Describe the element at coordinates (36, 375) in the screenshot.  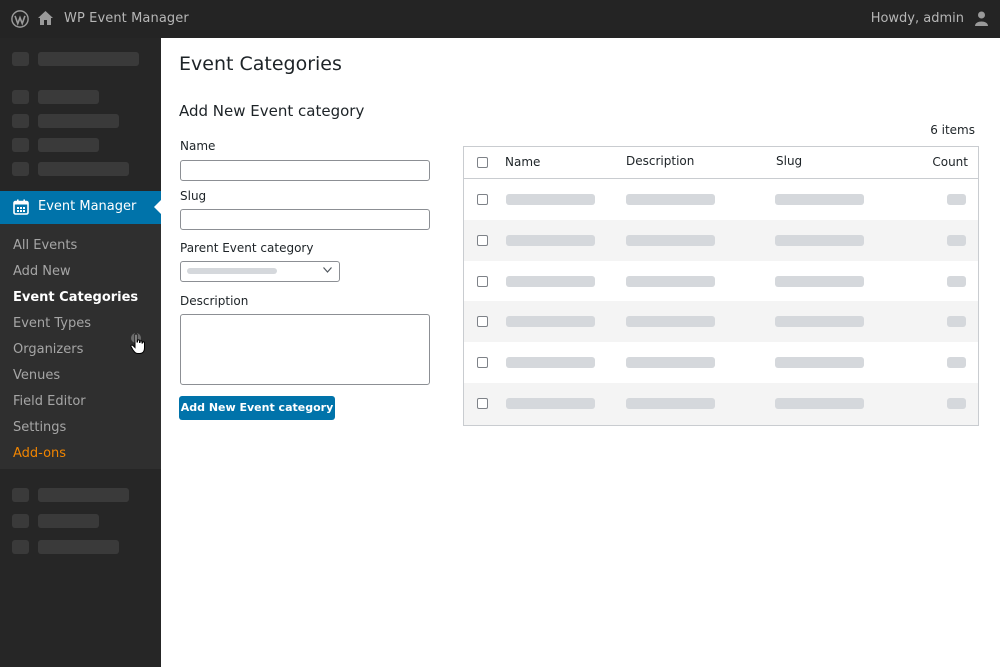
I see `submenu-item-venues: Venues` at that location.